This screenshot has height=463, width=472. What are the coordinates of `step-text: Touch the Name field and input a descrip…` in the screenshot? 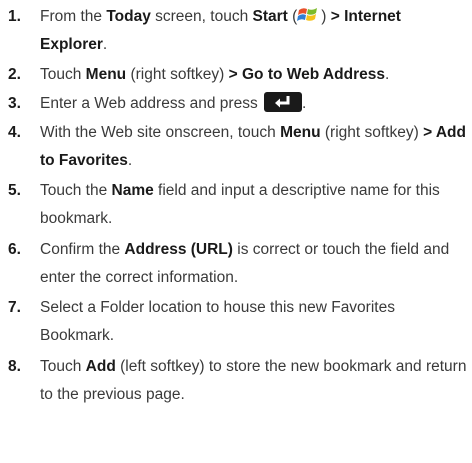 It's located at (240, 204).